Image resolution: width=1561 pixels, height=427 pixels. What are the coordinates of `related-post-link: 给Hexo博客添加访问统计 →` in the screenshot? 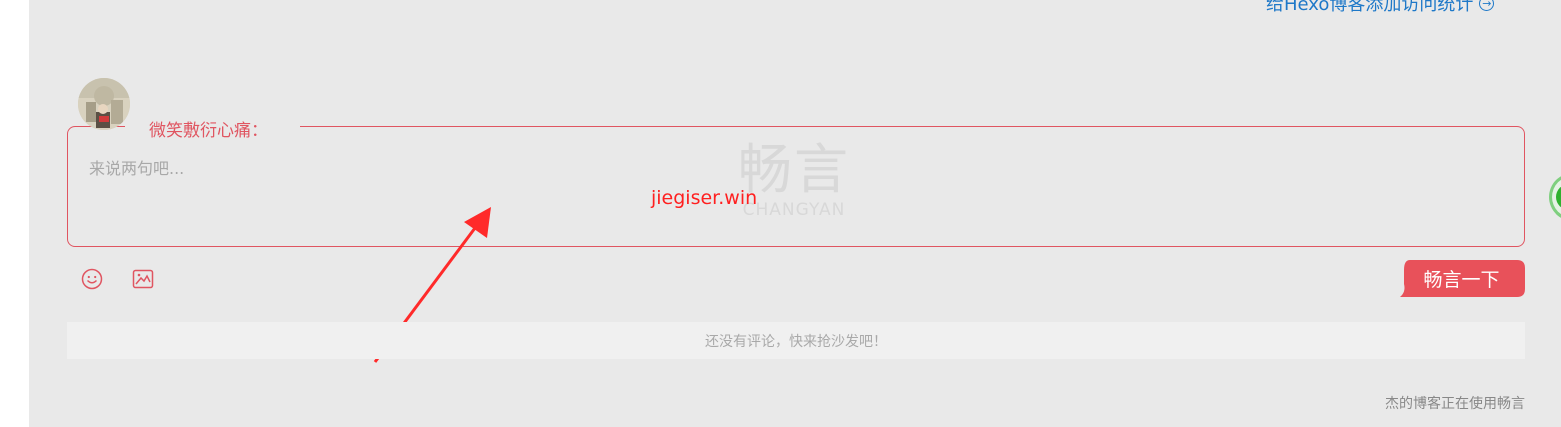 It's located at (1380, 8).